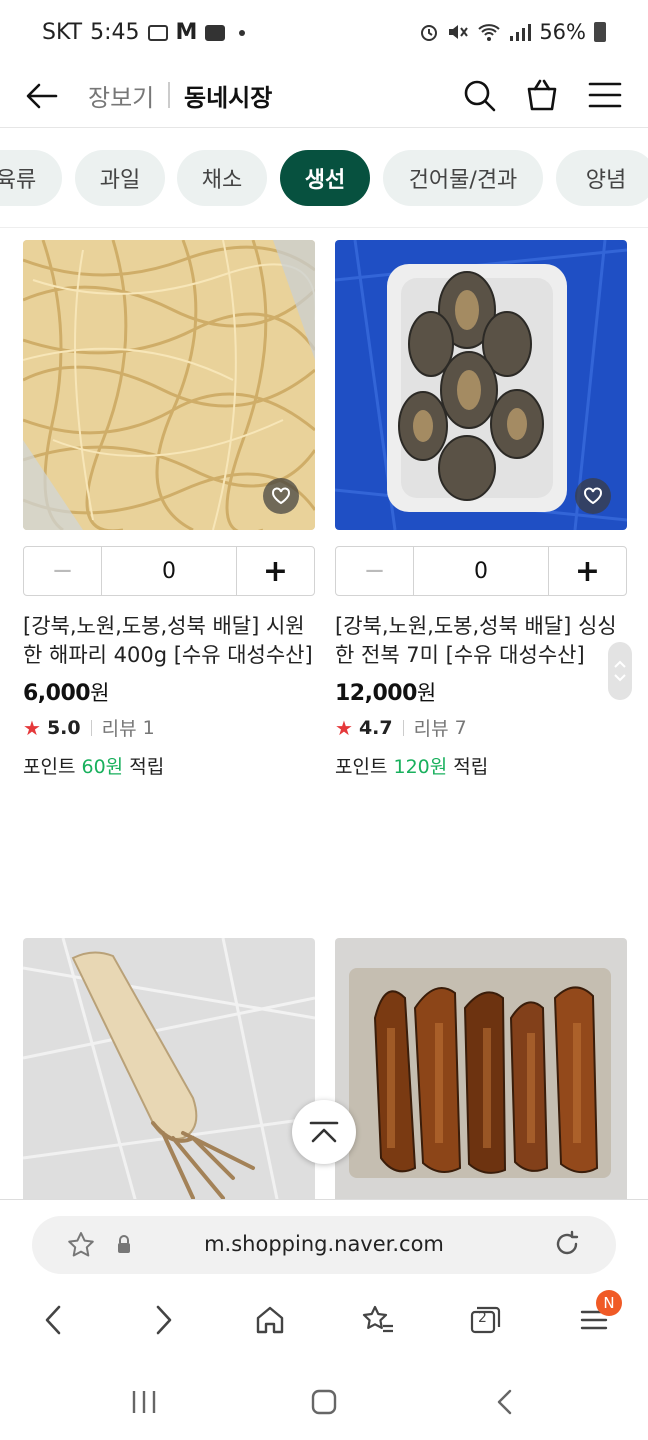 Image resolution: width=648 pixels, height=1440 pixels. What do you see at coordinates (620, 678) in the screenshot?
I see `chevron-down-icon` at bounding box center [620, 678].